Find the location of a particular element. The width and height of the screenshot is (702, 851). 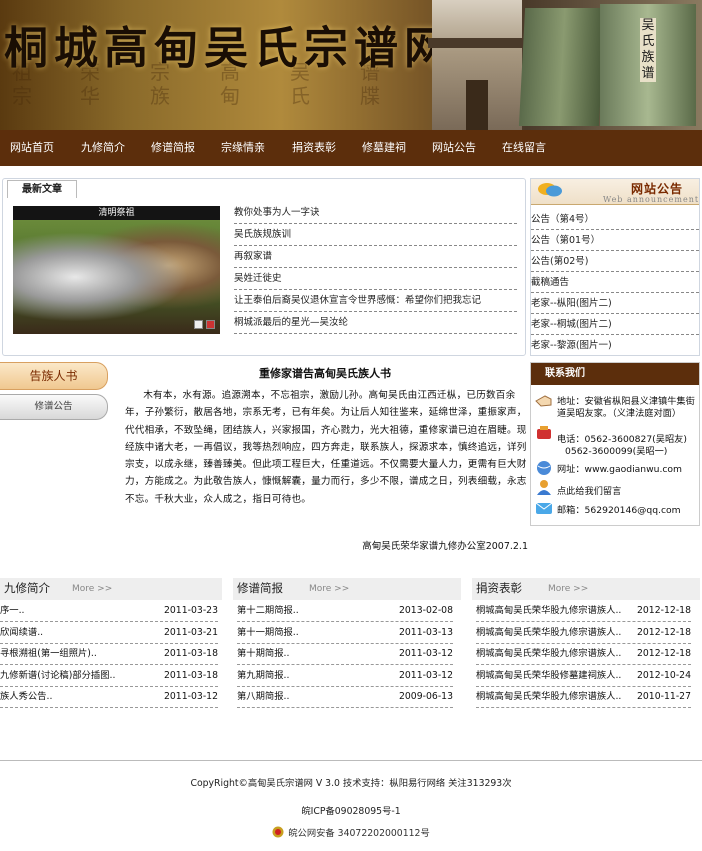

bulletin-list-item: 第九期简报.. 2011-03-12 is located at coordinates (345, 676).